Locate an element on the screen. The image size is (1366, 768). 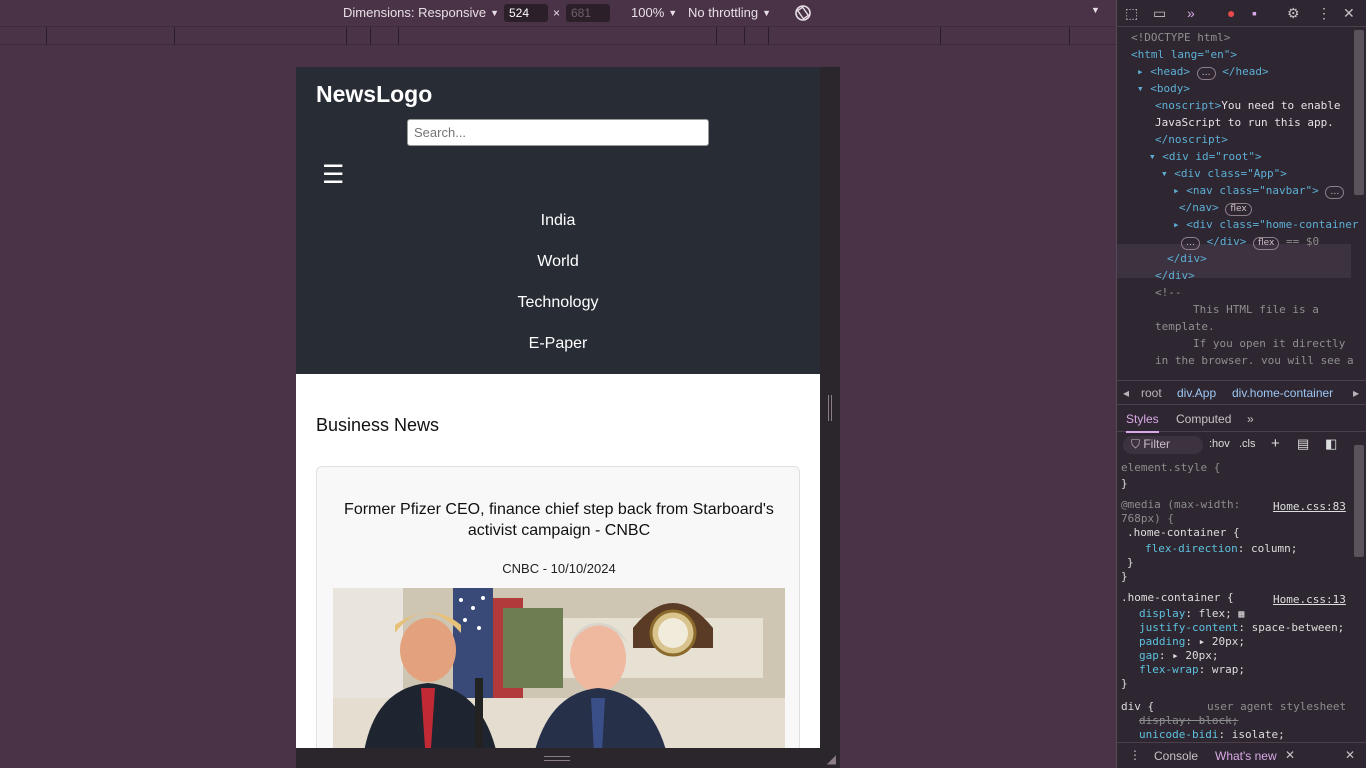
styles-filter-bar: ⛉ Filter :hov .cls + ▤ ◧ is located at coordinates (1241, 445).